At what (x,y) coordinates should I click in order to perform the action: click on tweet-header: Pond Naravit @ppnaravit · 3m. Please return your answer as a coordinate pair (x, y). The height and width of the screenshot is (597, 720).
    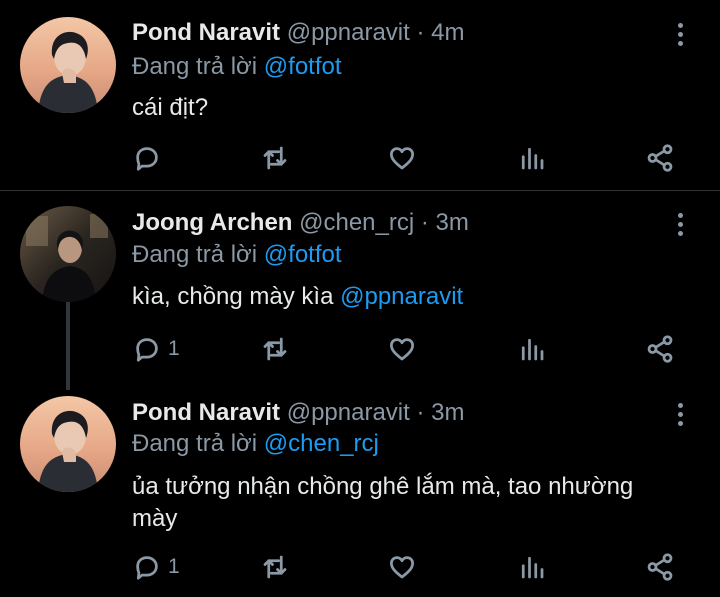
    Looking at the image, I should click on (298, 413).